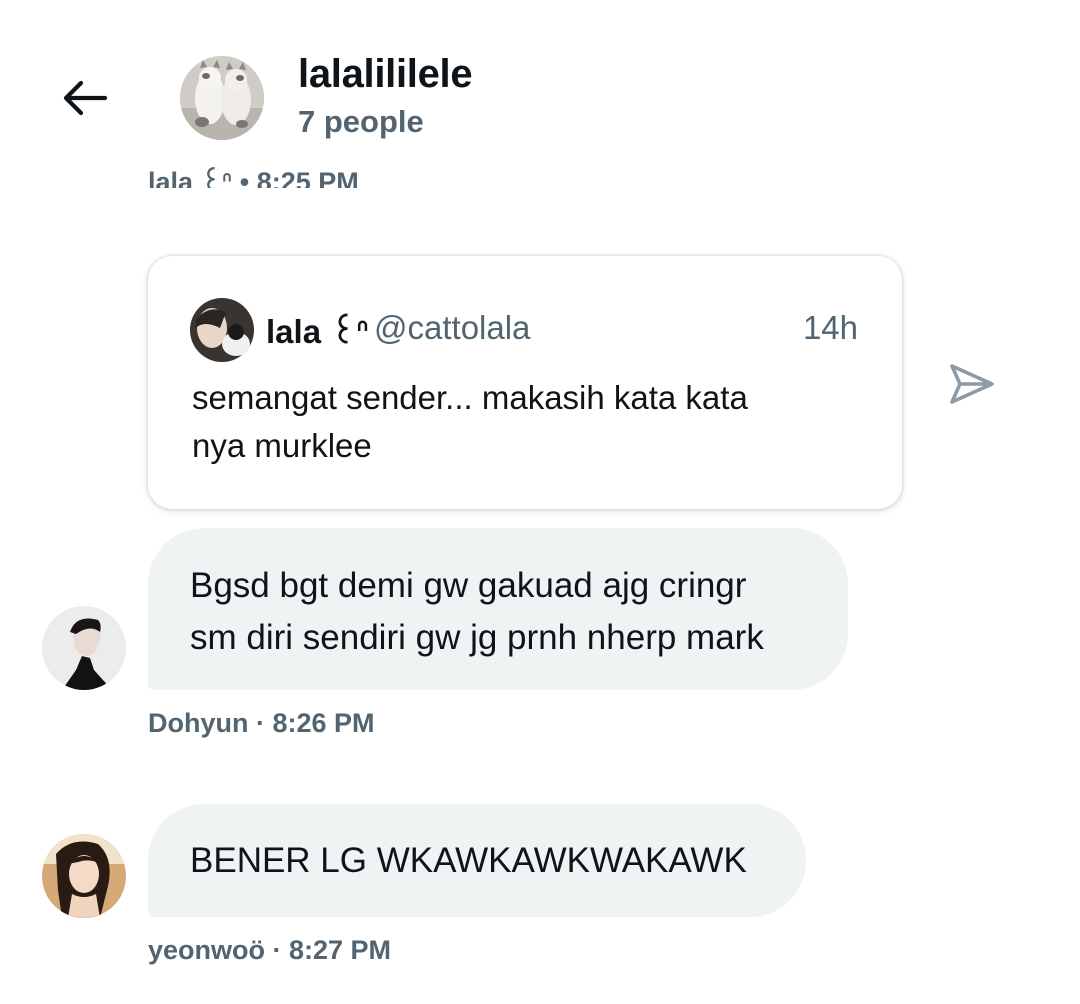 Image resolution: width=1080 pixels, height=1004 pixels. What do you see at coordinates (261, 723) in the screenshot?
I see `message-meta: Dohyun · 8:26 PM` at bounding box center [261, 723].